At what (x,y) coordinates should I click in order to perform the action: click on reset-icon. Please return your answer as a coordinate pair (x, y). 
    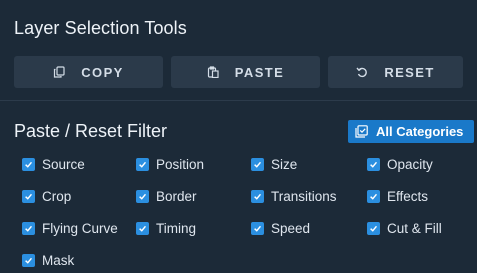
    Looking at the image, I should click on (362, 72).